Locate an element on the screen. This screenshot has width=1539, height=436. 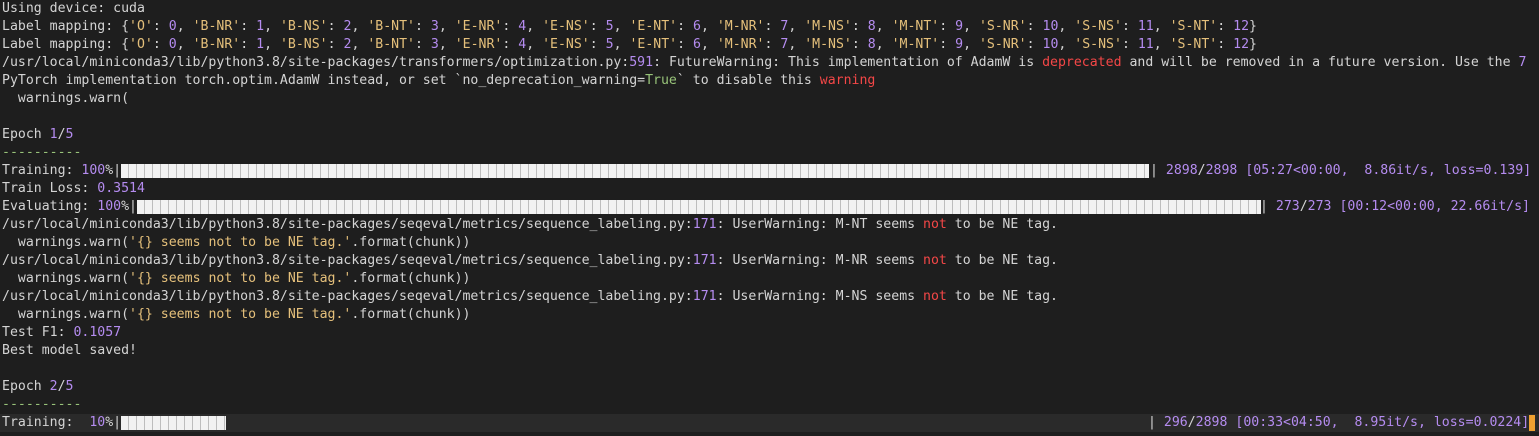
text-segment: 3 is located at coordinates (434, 26).